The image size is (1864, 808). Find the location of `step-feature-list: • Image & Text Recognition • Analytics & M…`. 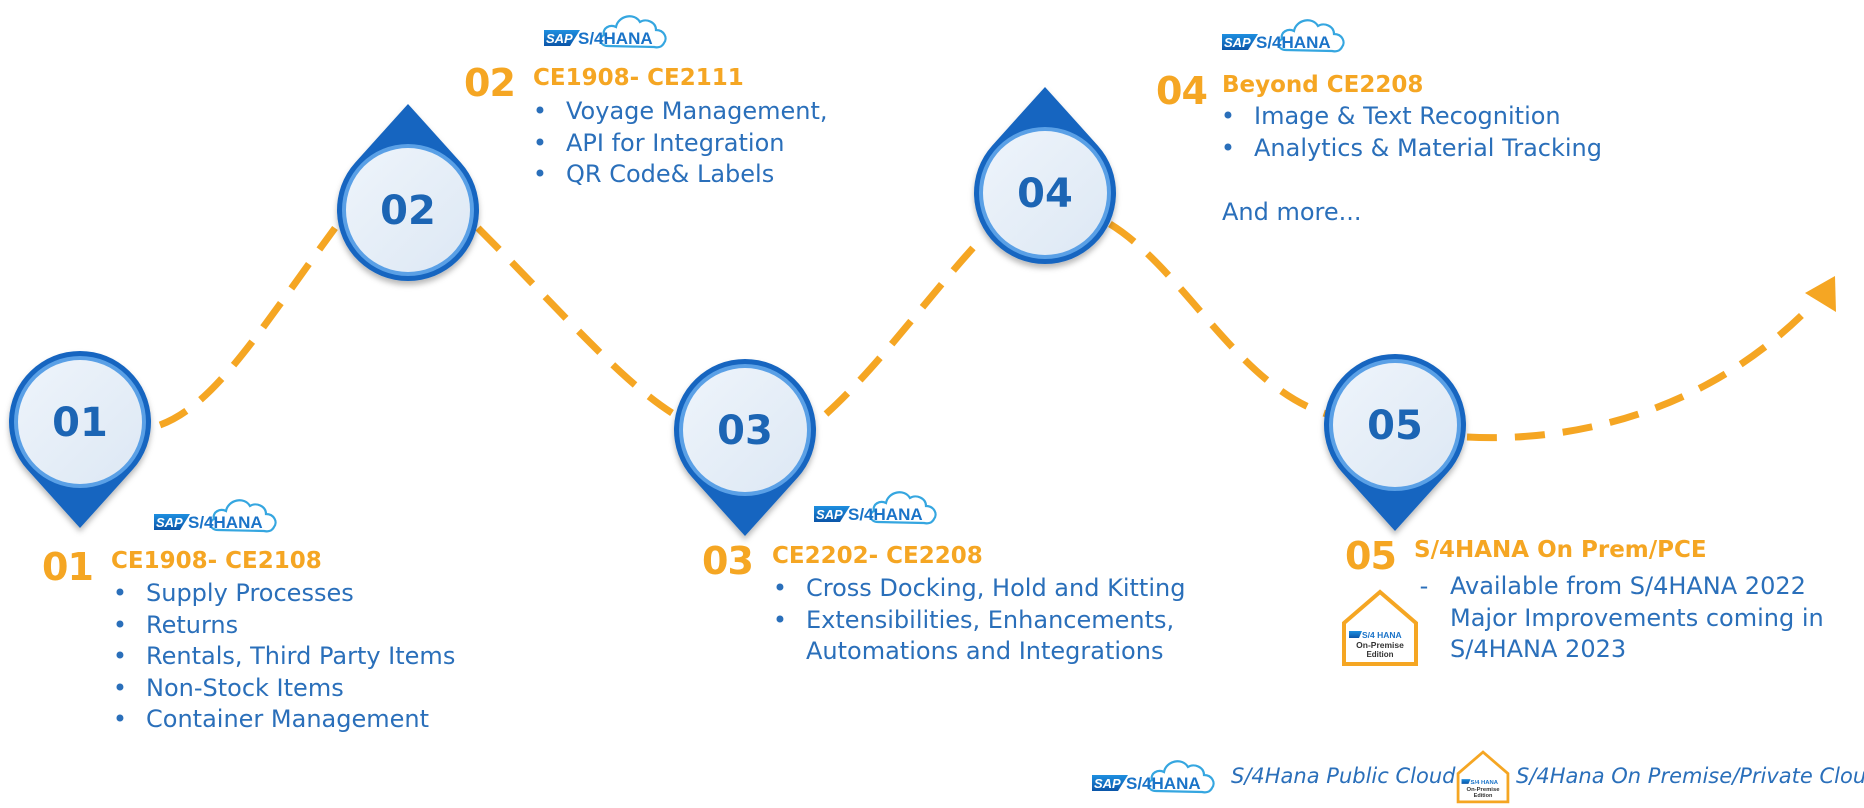

step-feature-list: • Image & Text Recognition • Analytics & M… is located at coordinates (1410, 132).